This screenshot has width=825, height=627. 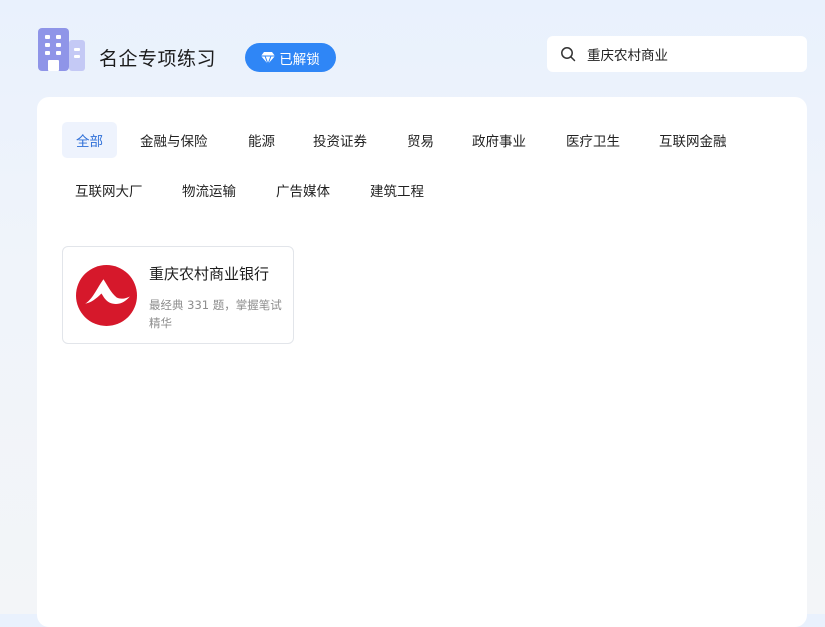 What do you see at coordinates (693, 140) in the screenshot?
I see `category-tab-internet-finance: 互联网金融` at bounding box center [693, 140].